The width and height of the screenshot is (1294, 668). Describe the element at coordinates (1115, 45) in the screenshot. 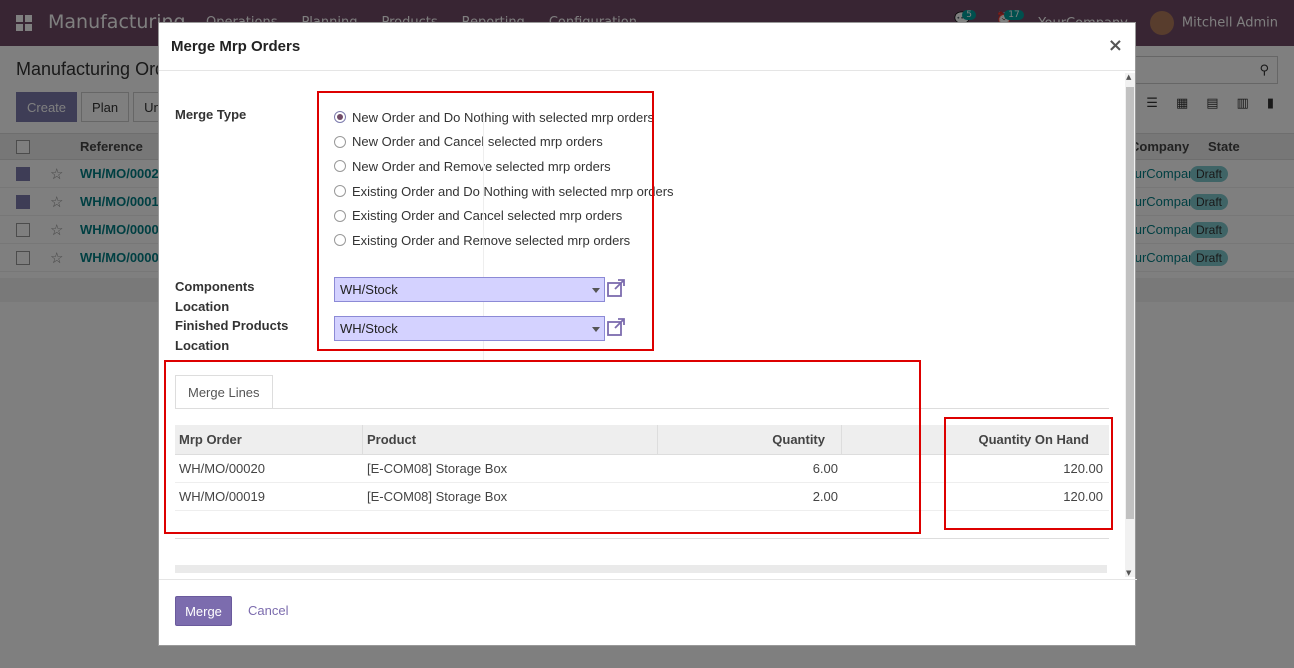

I see `close-icon: ×` at that location.